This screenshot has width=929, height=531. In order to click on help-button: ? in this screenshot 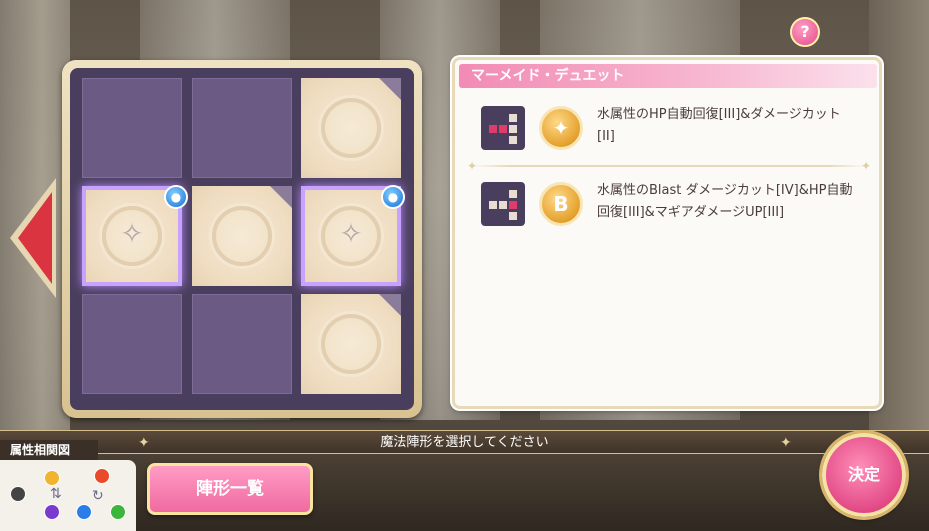, I will do `click(805, 32)`.